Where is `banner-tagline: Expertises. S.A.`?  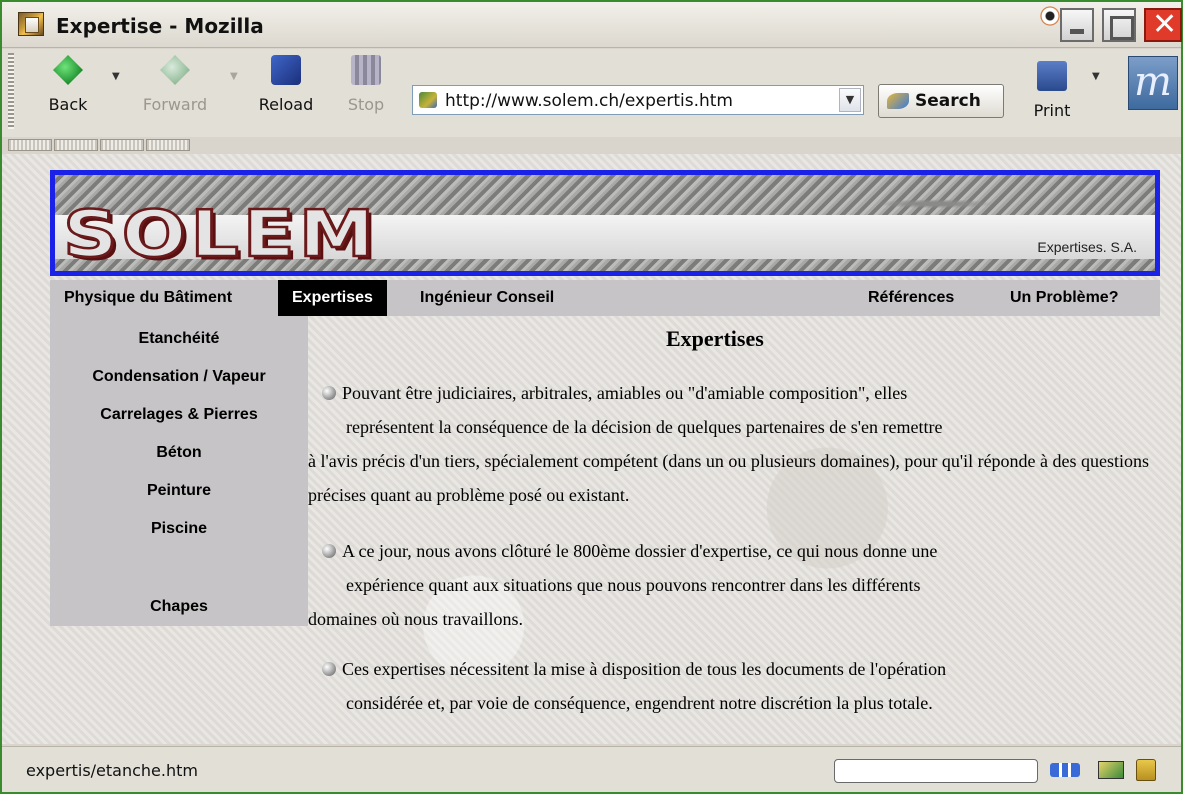
banner-tagline: Expertises. S.A. is located at coordinates (1087, 247).